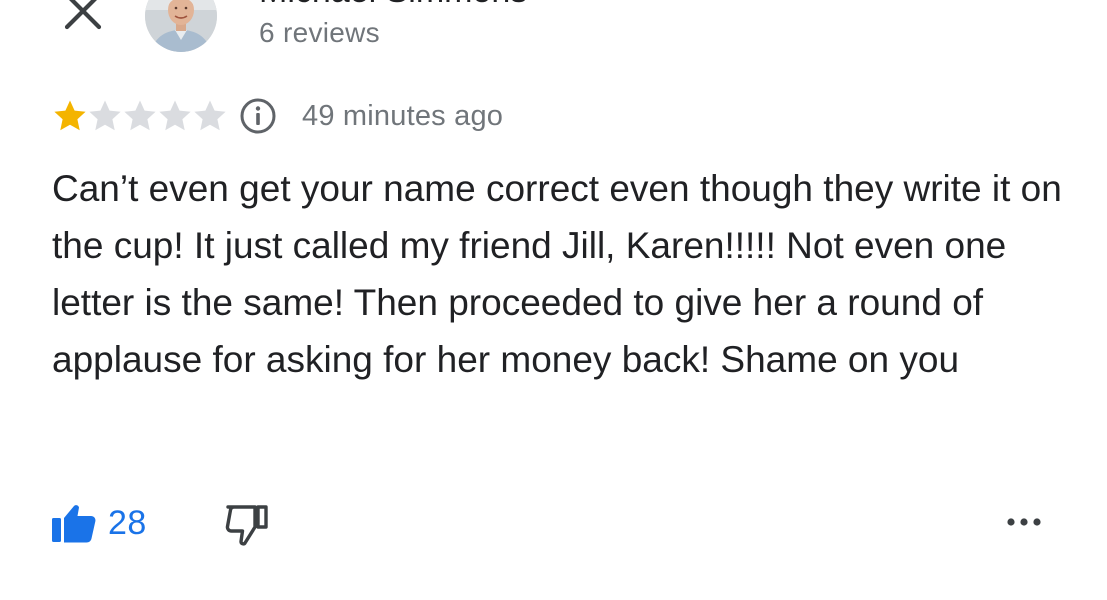 The image size is (1107, 600). What do you see at coordinates (258, 116) in the screenshot?
I see `info-icon` at bounding box center [258, 116].